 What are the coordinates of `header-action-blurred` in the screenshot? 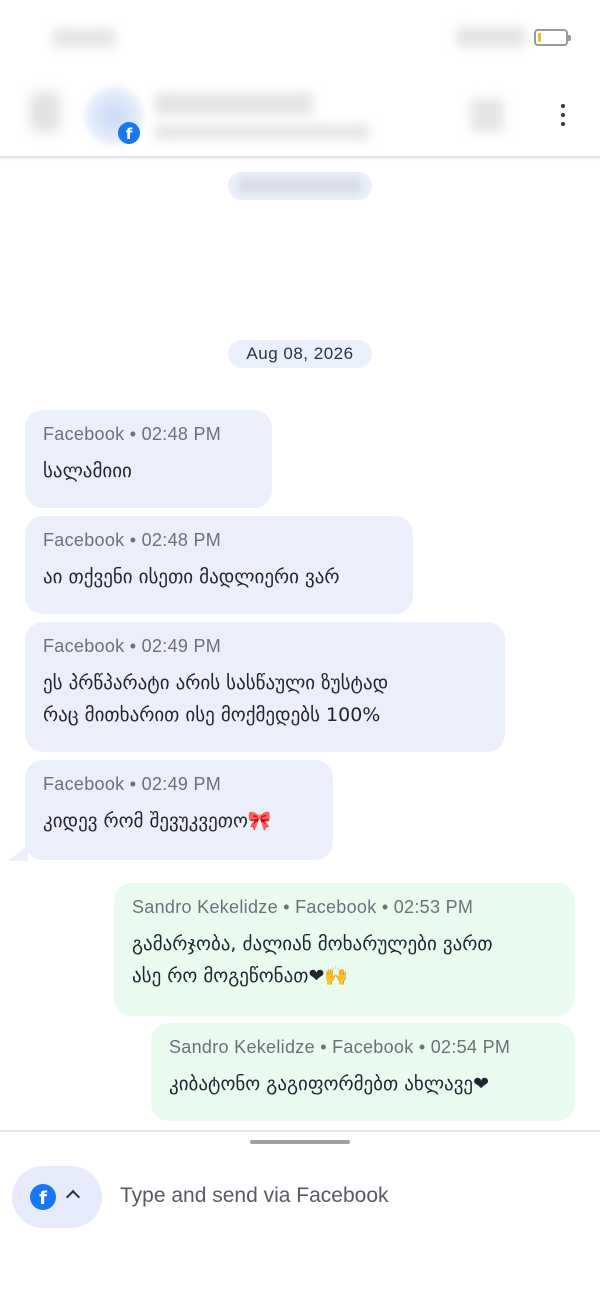 It's located at (487, 115).